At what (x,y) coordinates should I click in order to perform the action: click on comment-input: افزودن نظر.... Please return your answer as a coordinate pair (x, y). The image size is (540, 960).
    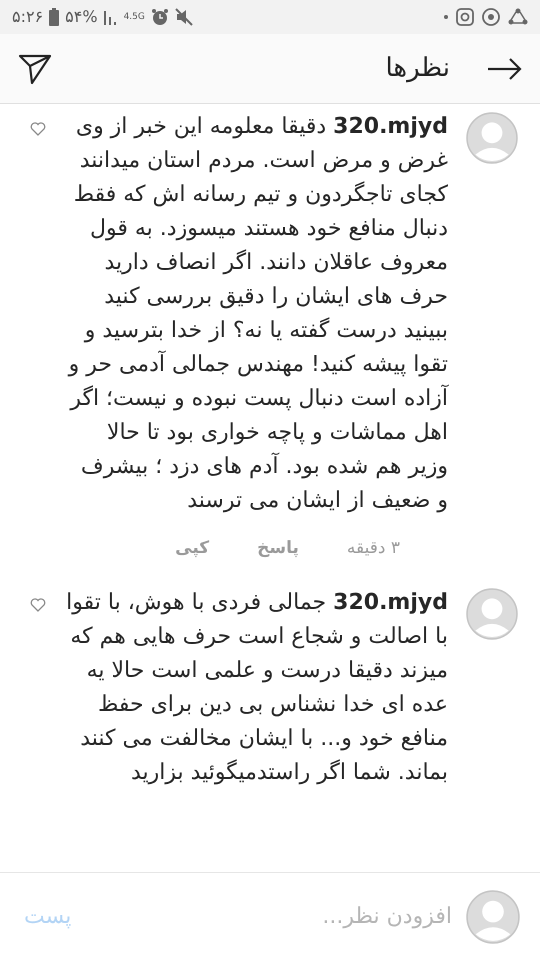
    Looking at the image, I should click on (270, 916).